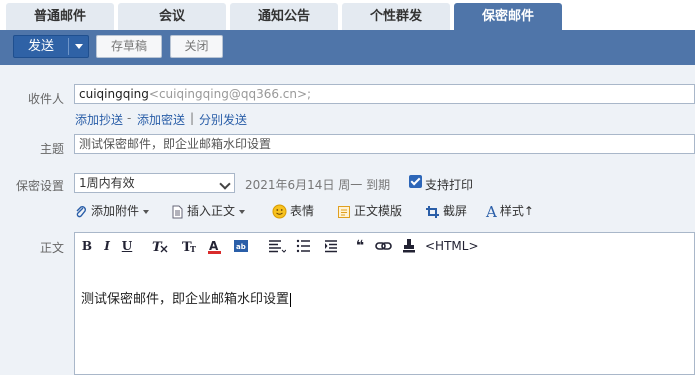  I want to click on mail-type-tabs: 普通邮件 会议 通知公告 个性群发 保密邮件, so click(347, 15).